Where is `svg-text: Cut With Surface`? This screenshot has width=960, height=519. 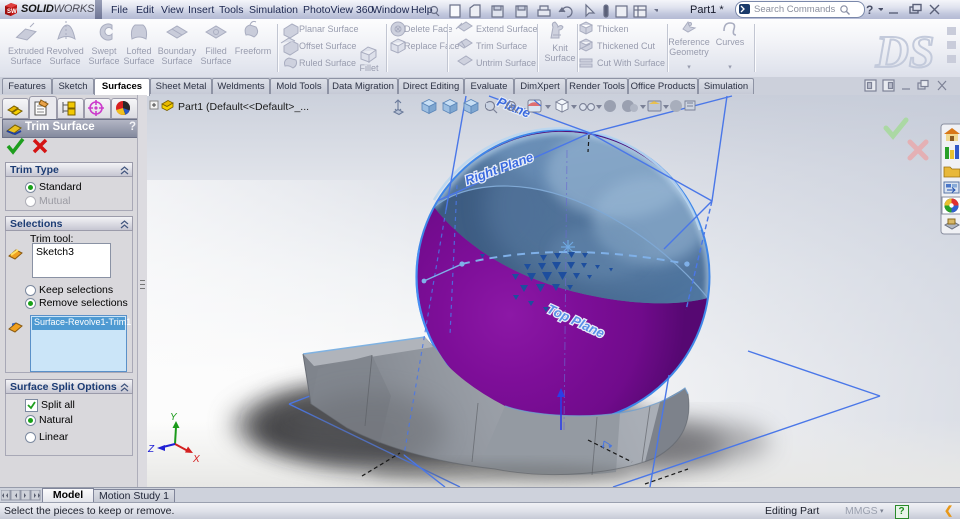 svg-text: Cut With Surface is located at coordinates (631, 63).